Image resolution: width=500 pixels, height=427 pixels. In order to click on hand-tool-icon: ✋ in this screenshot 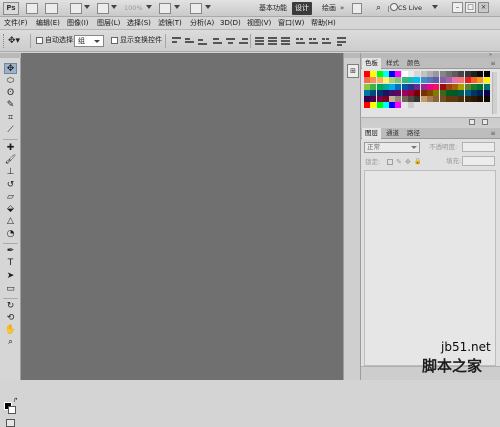, I will do `click(10, 330)`.